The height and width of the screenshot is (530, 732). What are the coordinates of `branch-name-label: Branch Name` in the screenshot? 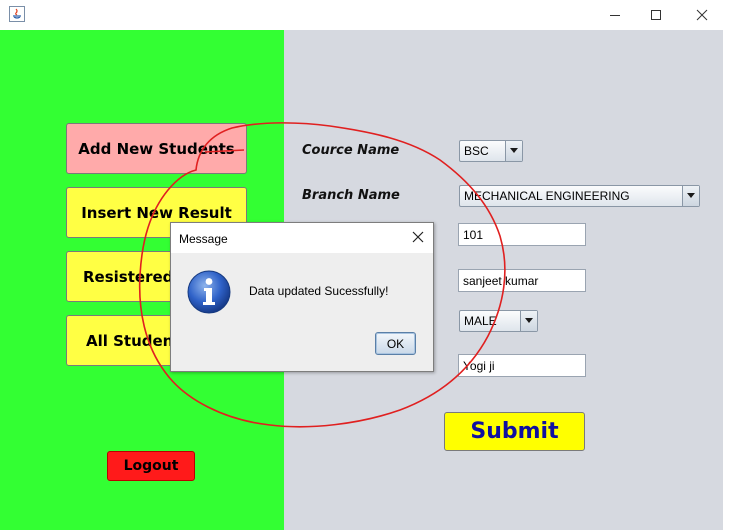 It's located at (351, 195).